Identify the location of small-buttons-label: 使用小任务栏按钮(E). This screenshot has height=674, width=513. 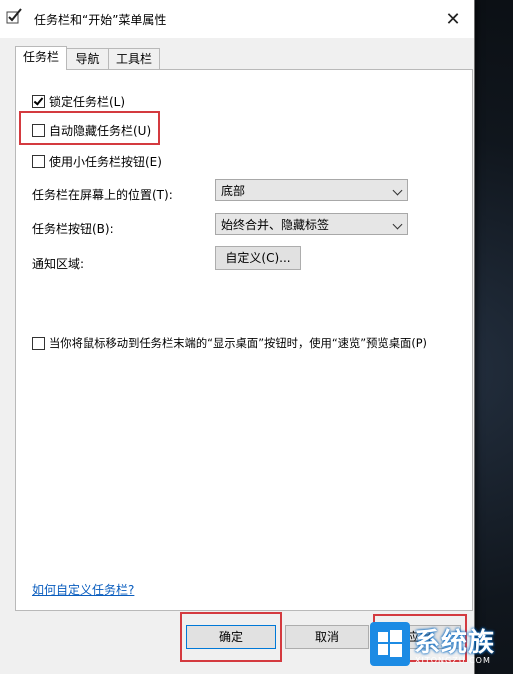
(105, 162).